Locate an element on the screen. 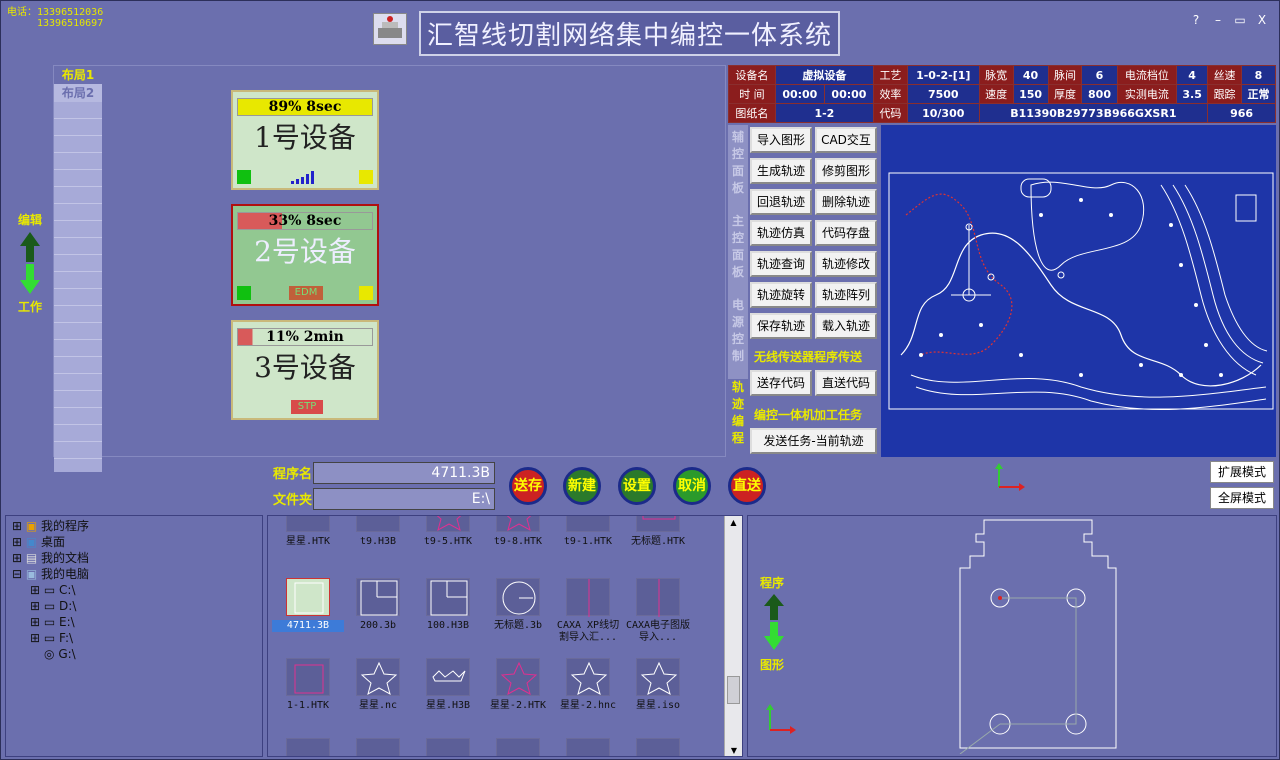 The image size is (1280, 760). device-card-2: 33% 8sec 2号设备 EDM is located at coordinates (305, 255).